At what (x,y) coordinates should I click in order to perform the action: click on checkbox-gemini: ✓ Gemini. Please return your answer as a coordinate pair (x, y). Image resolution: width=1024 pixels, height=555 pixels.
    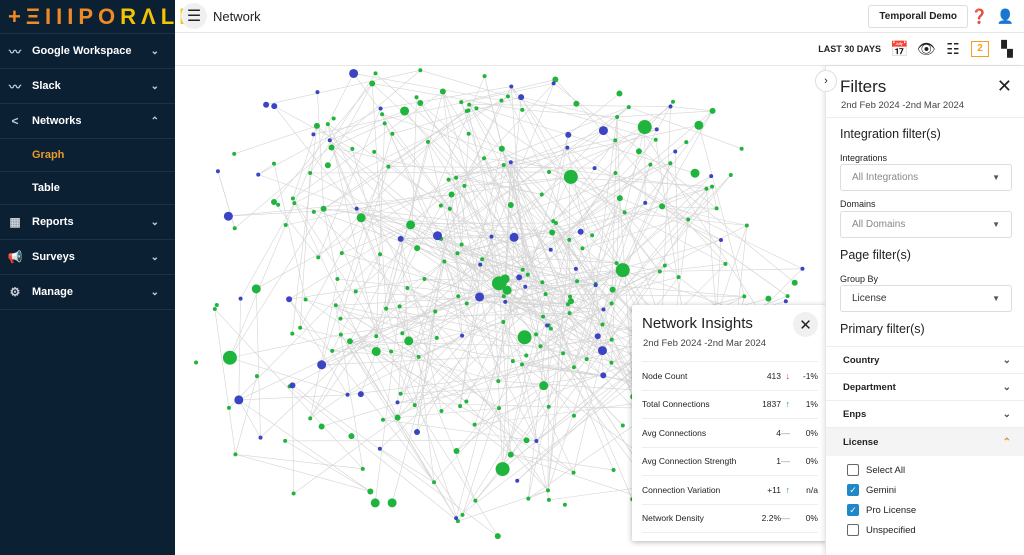
    Looking at the image, I should click on (871, 490).